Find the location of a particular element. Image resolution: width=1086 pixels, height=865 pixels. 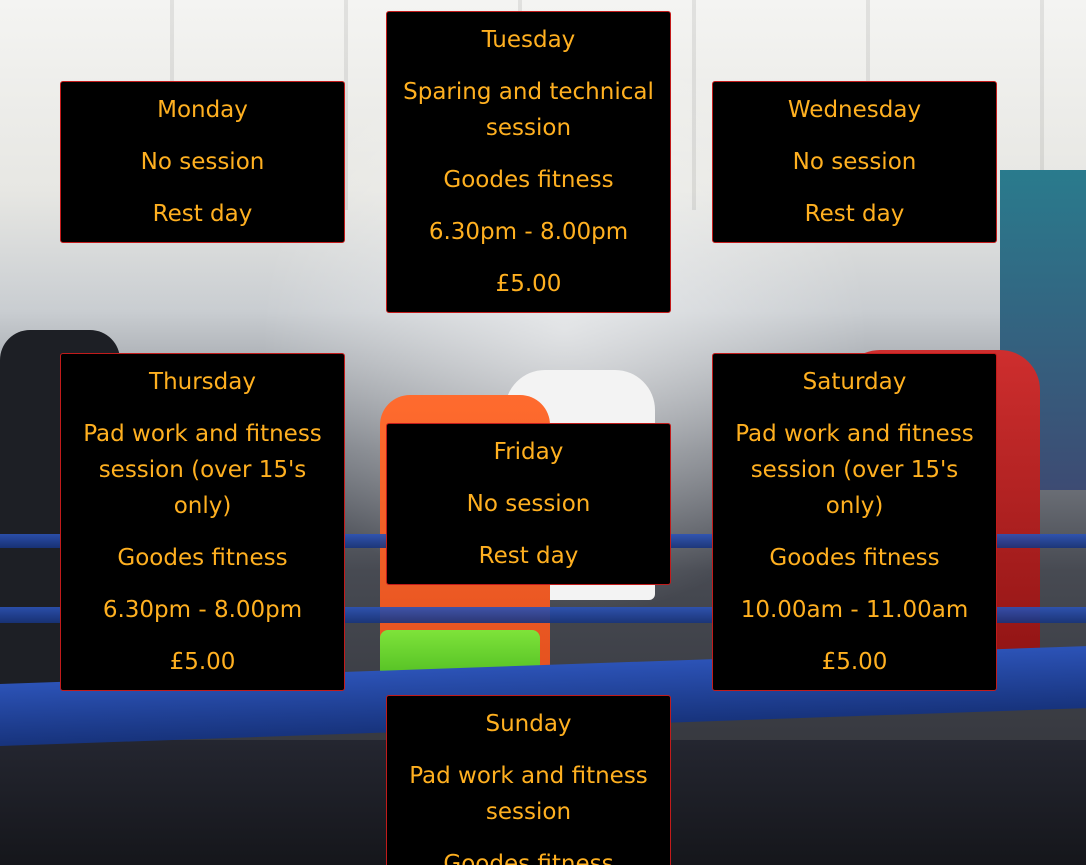

schedule-card-wednesday: Wednesday No session Rest day is located at coordinates (854, 162).